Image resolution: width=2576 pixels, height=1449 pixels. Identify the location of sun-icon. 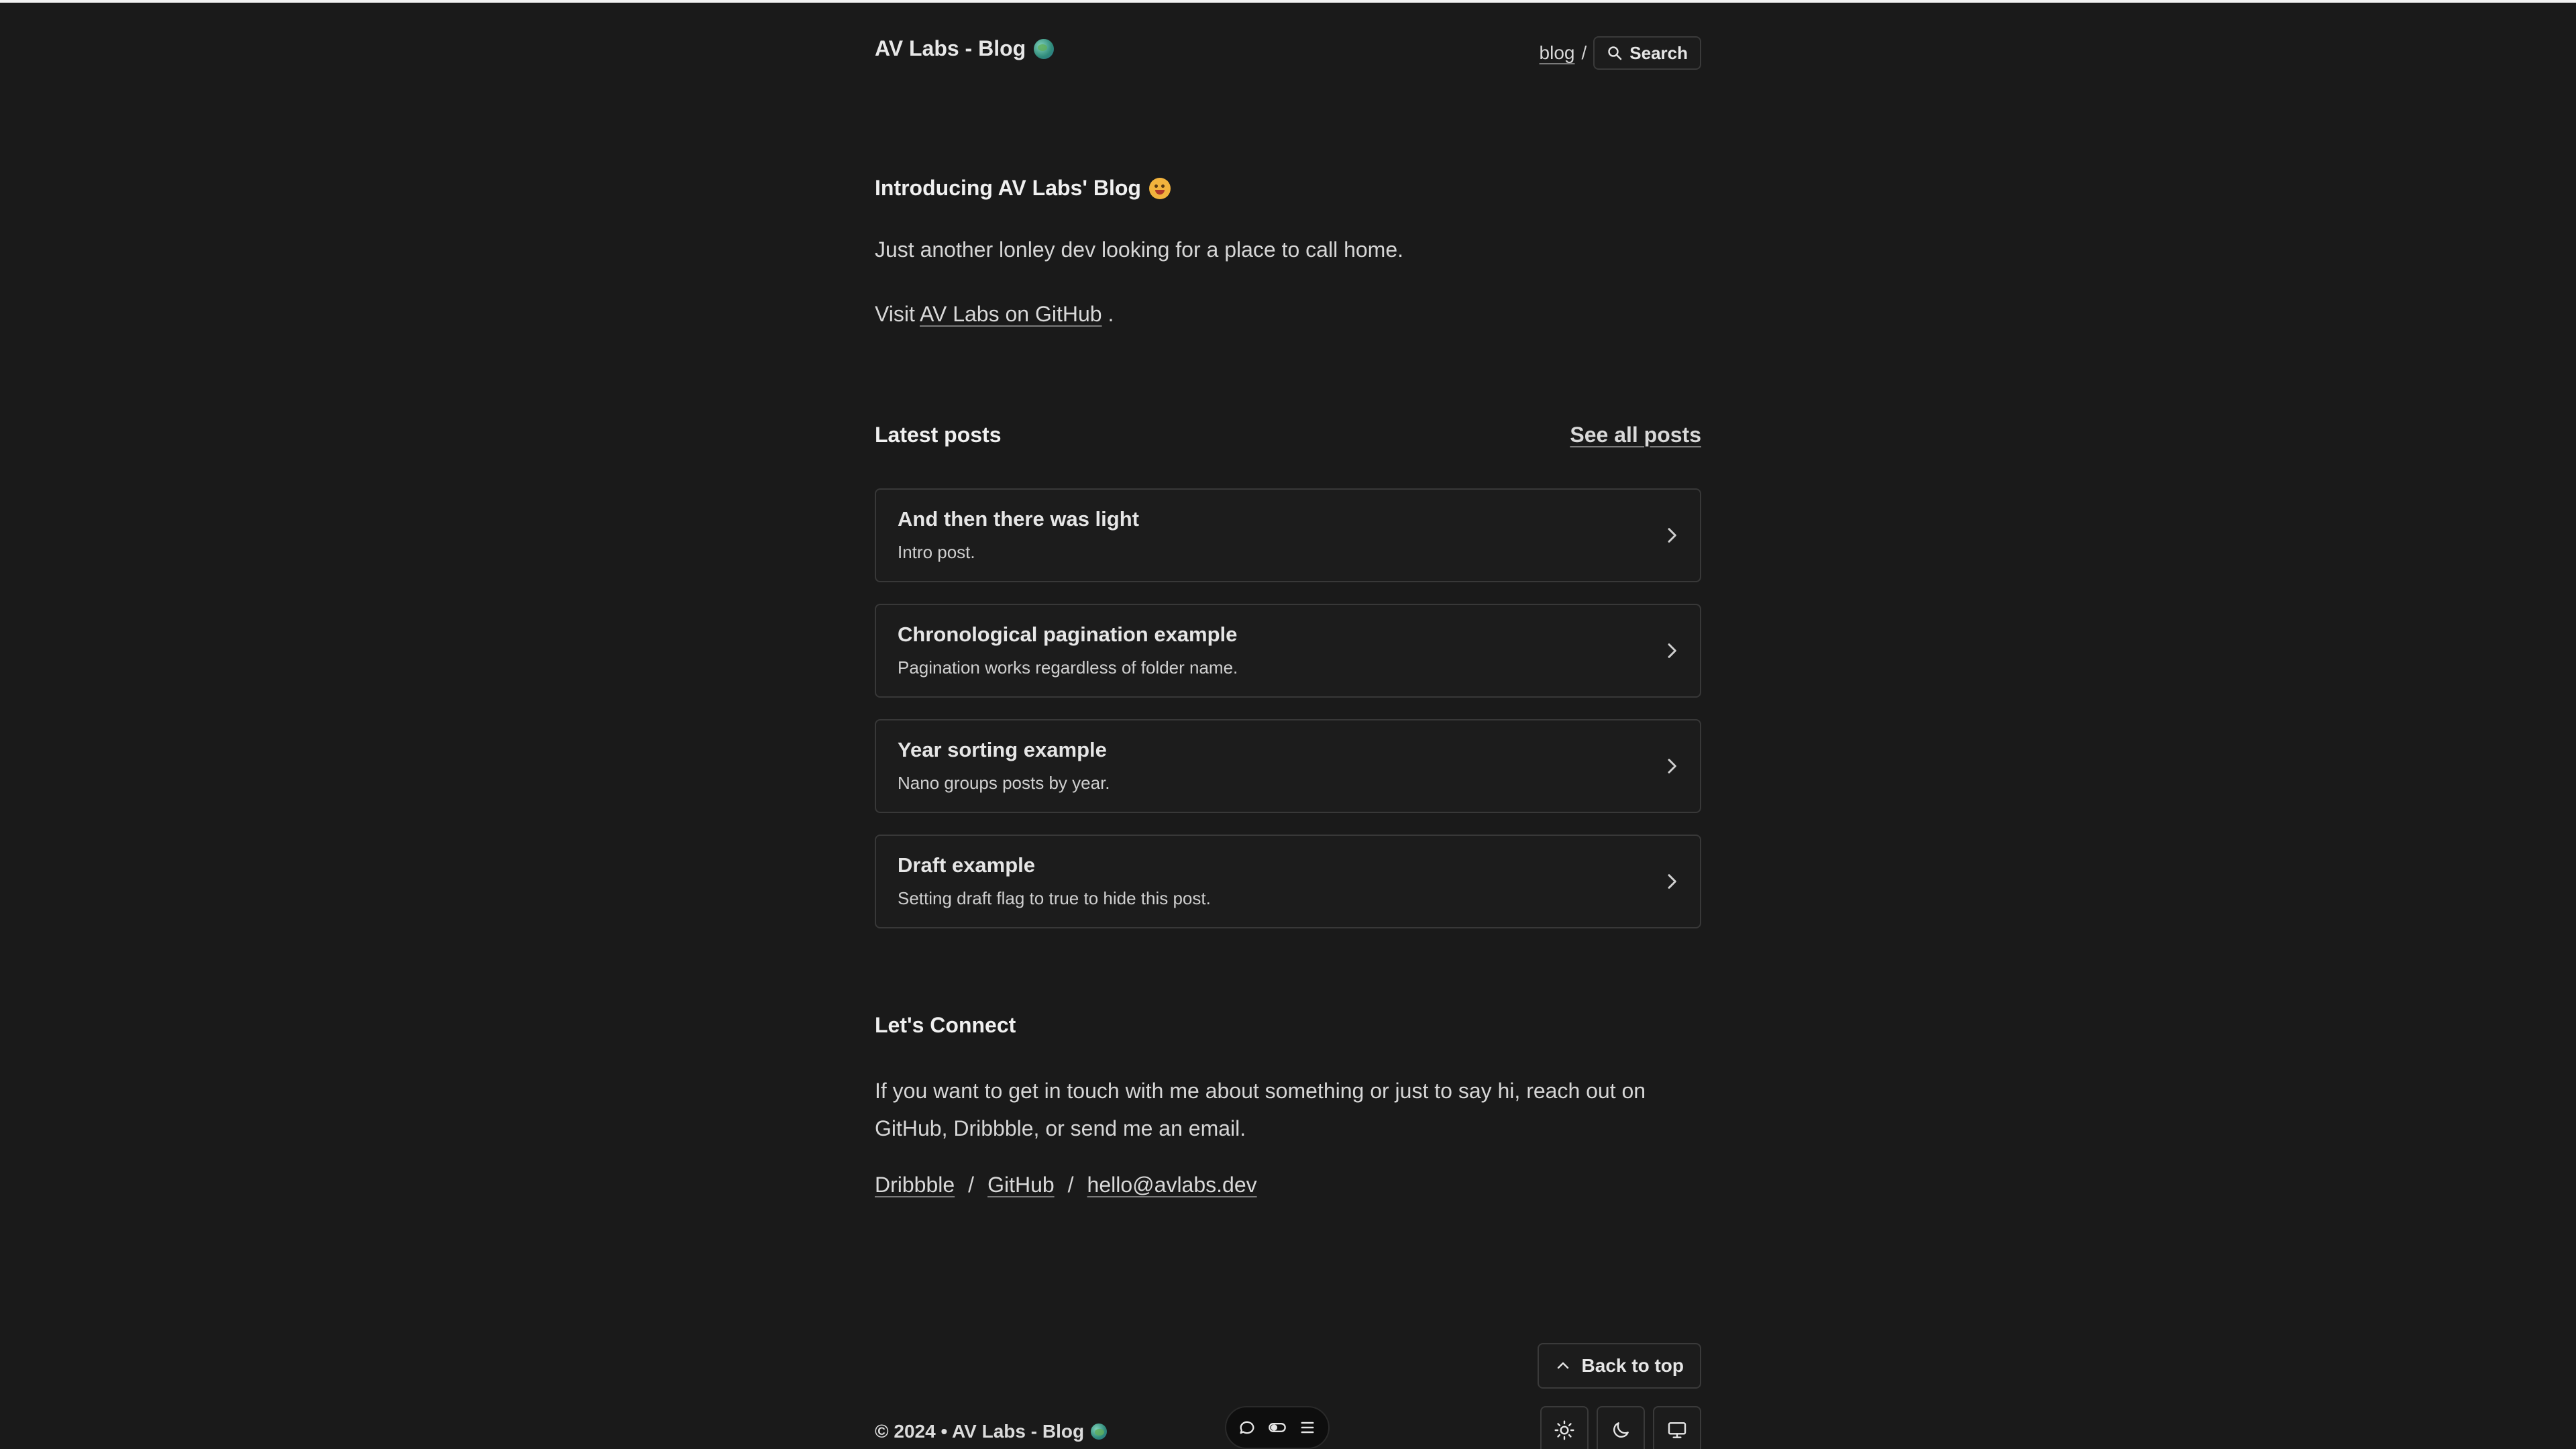
(1564, 1430).